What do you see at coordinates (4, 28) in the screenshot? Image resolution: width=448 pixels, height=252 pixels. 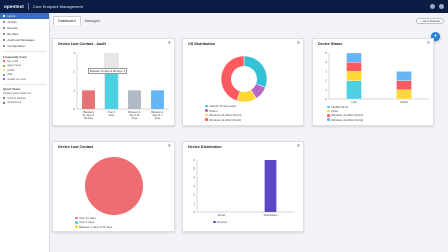 I see `devices-icon` at bounding box center [4, 28].